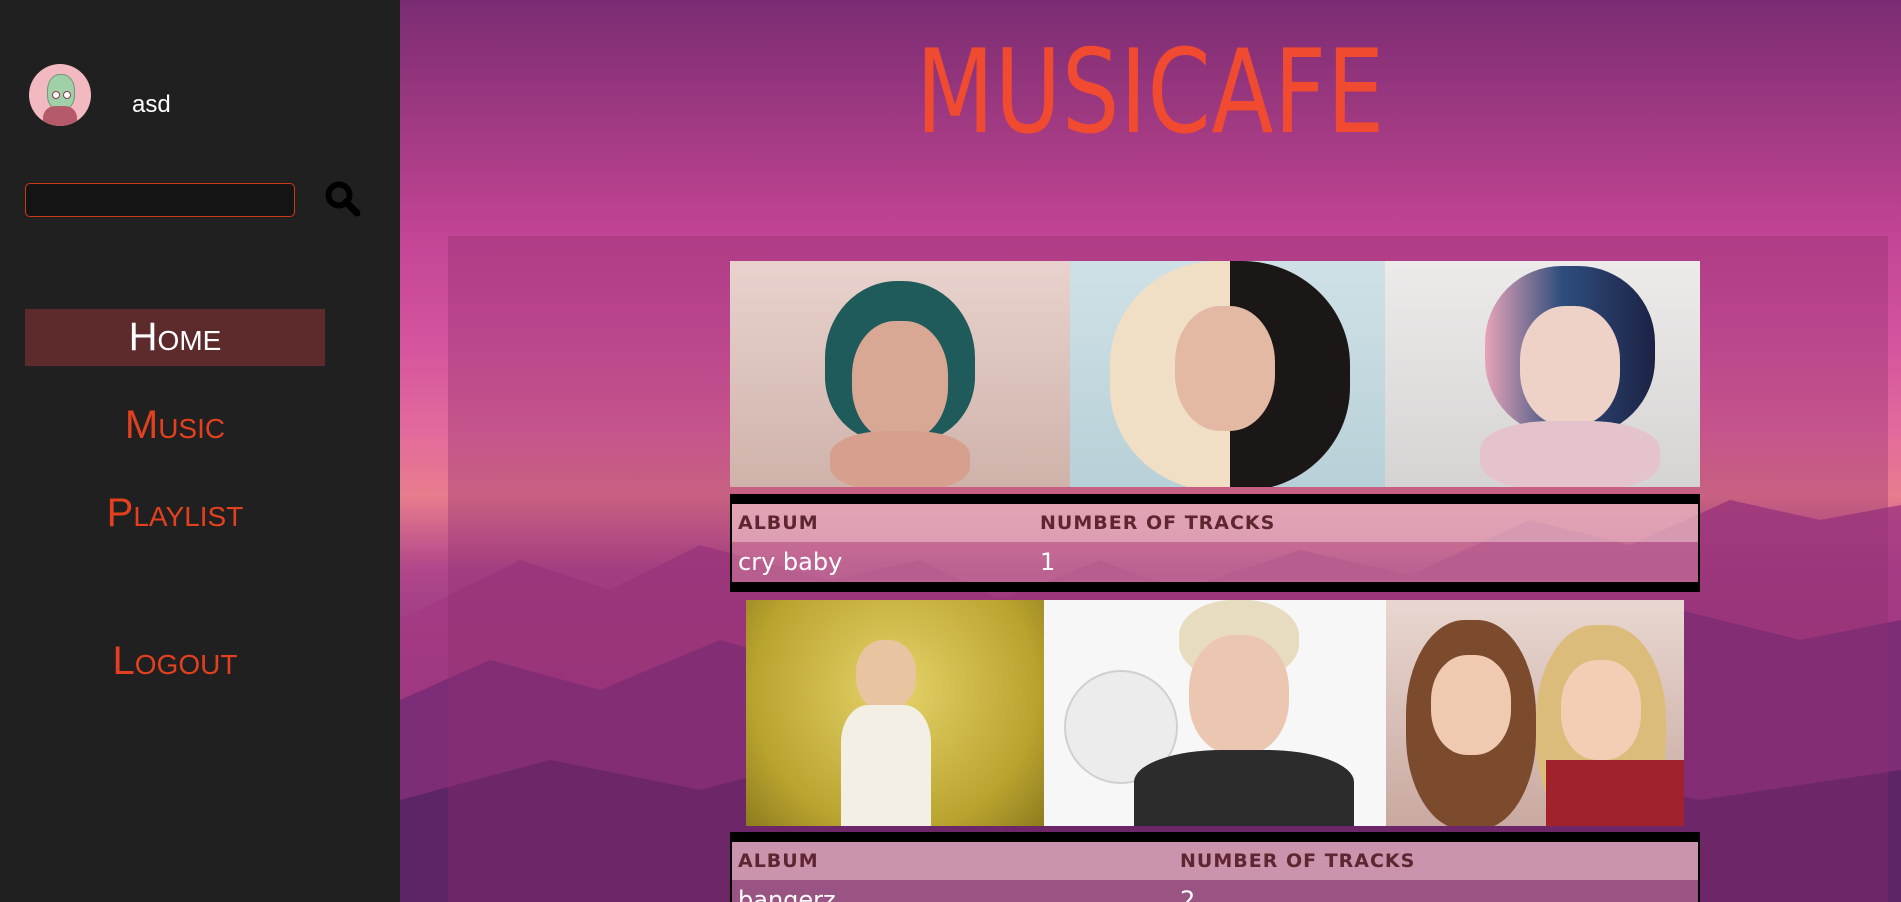 The width and height of the screenshot is (1901, 902). Describe the element at coordinates (1048, 562) in the screenshot. I see `track-count: 1` at that location.